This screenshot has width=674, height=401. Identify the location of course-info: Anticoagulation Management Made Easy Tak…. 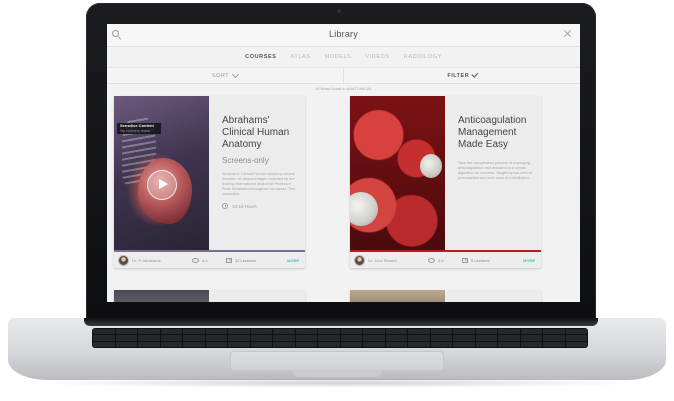
(497, 148).